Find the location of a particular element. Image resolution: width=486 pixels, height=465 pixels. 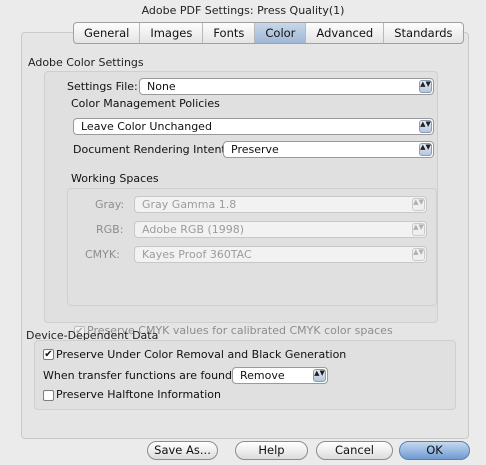

settings-file-popup: None ▲▼ is located at coordinates (286, 86).